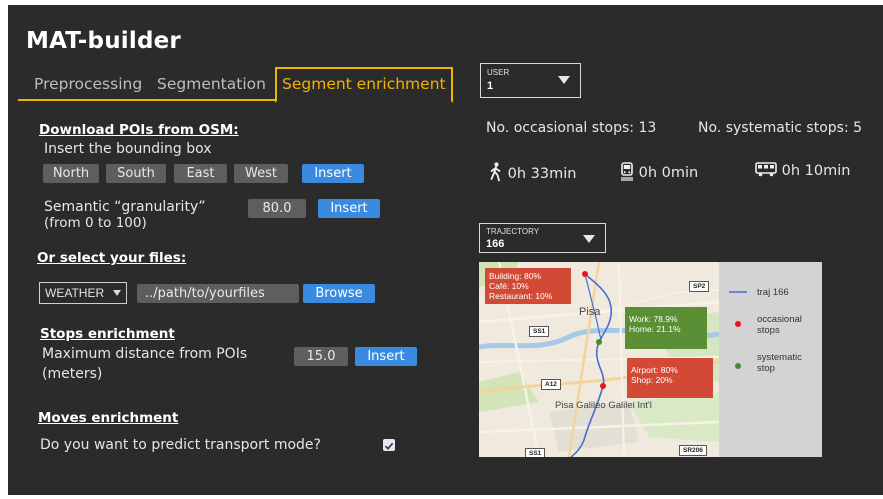 This screenshot has width=883, height=499. Describe the element at coordinates (145, 354) in the screenshot. I see `max-distance-label: Maximum distance from POIs` at that location.